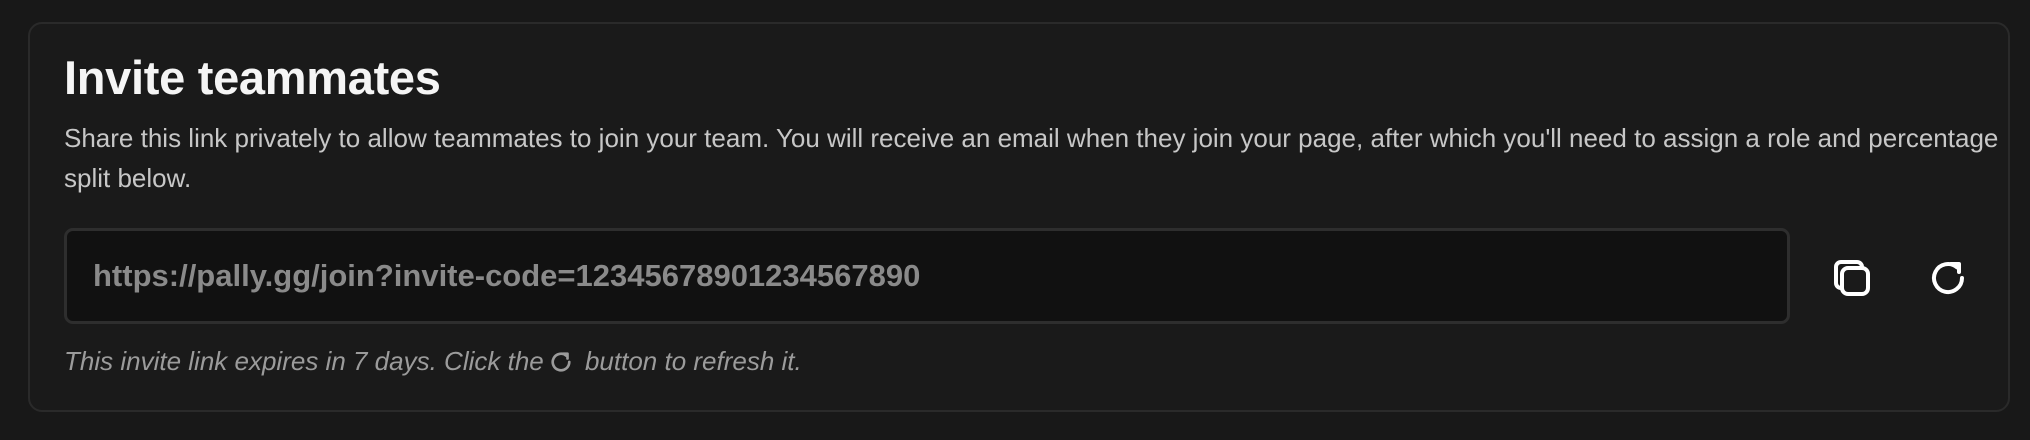  I want to click on copy-link-button, so click(1852, 278).